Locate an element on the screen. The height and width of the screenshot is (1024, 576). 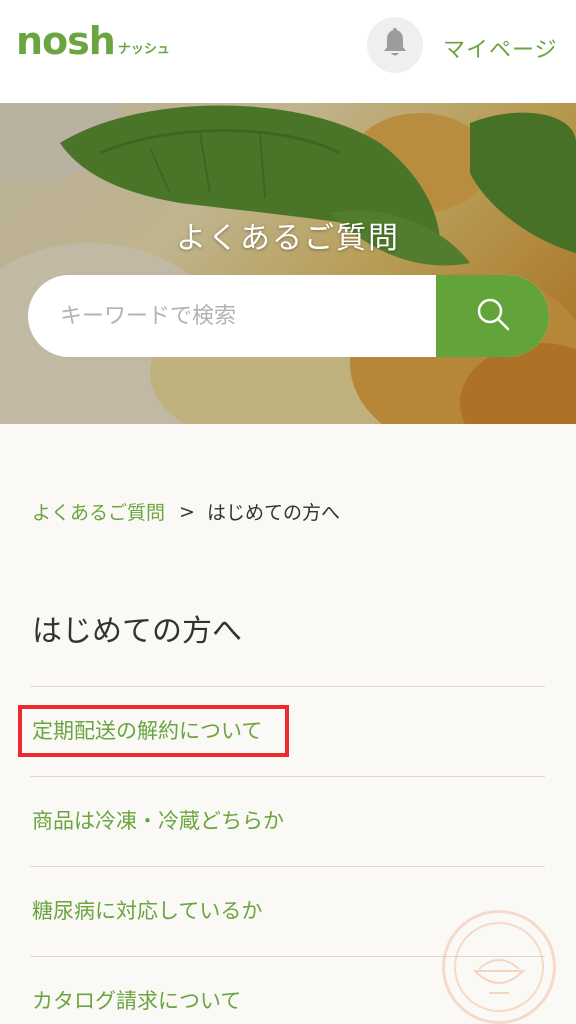
breadcrumb: よくあるご質問 > はじめての方へ is located at coordinates (186, 511).